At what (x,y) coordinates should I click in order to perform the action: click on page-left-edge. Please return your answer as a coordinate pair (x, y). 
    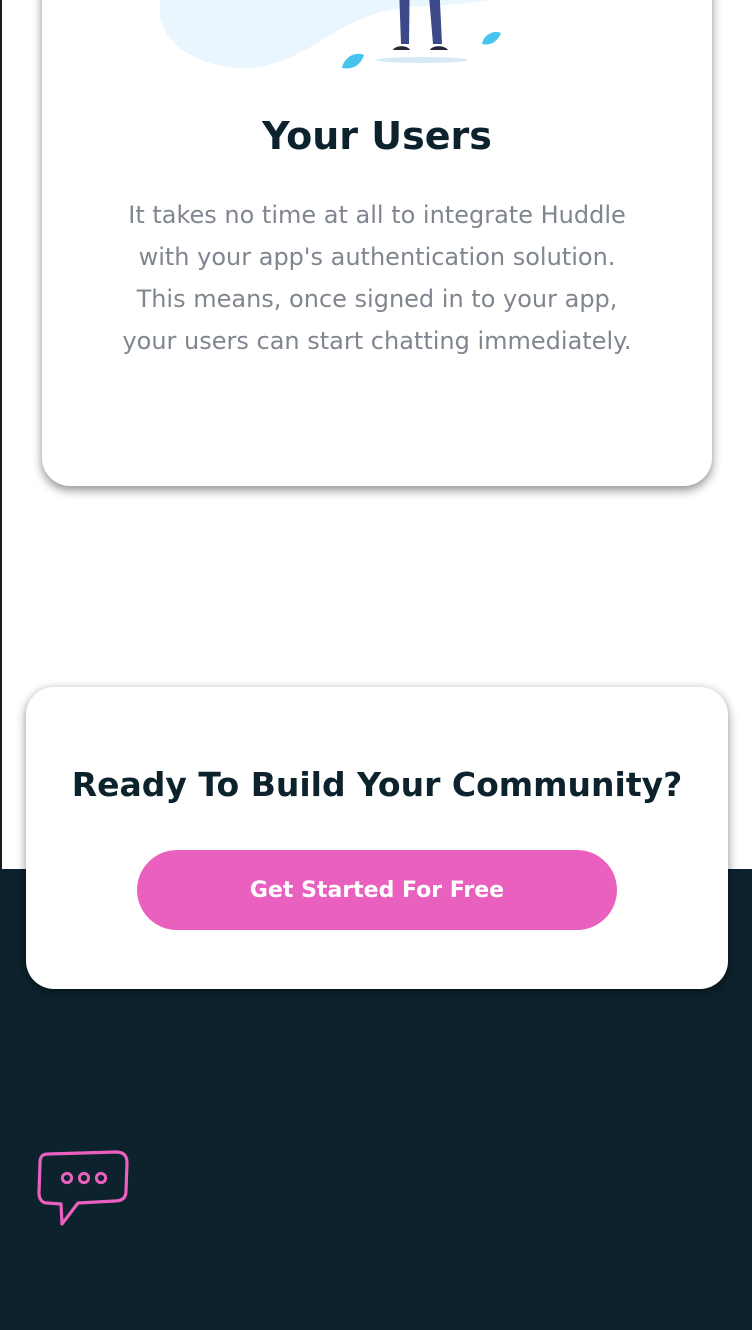
    Looking at the image, I should click on (1, 434).